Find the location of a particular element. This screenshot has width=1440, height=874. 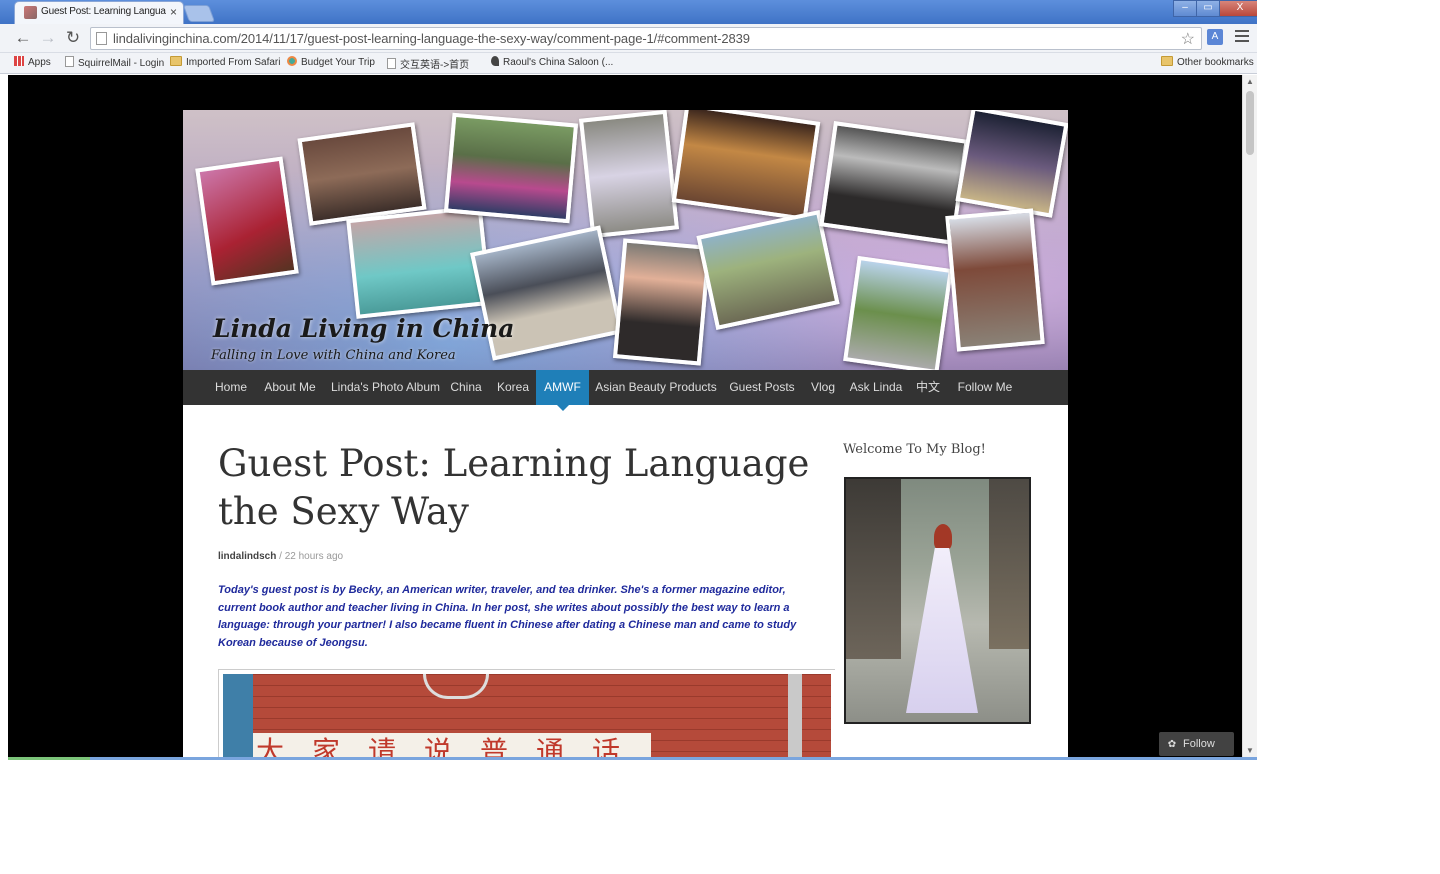

window-bottom-edge is located at coordinates (632, 758).